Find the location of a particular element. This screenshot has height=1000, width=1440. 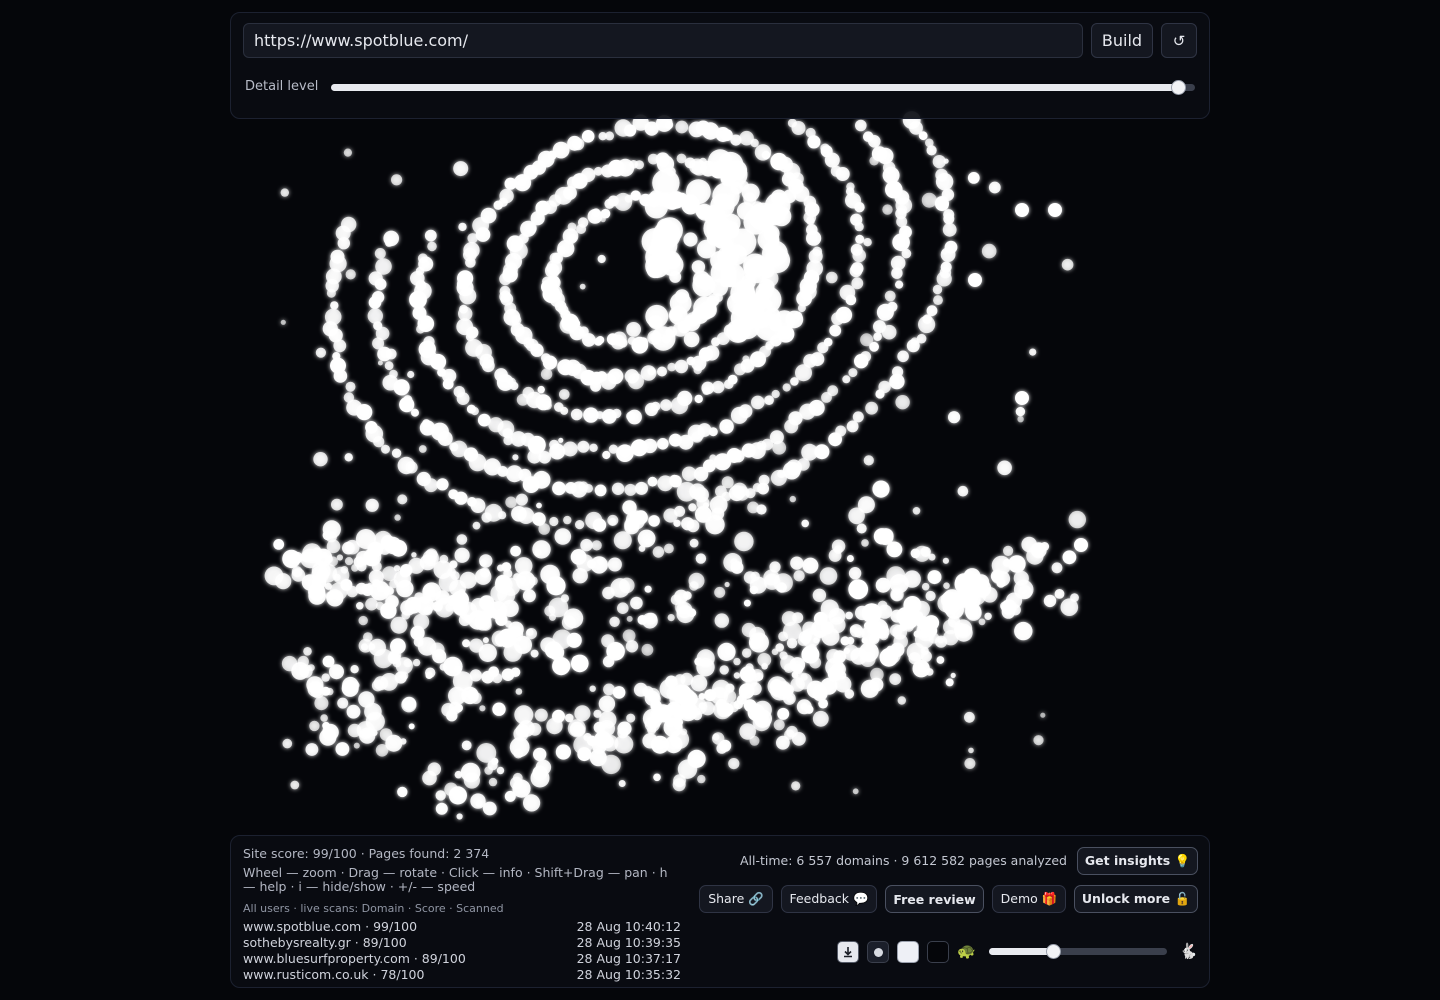

reset-icon: ↺ is located at coordinates (1179, 40).